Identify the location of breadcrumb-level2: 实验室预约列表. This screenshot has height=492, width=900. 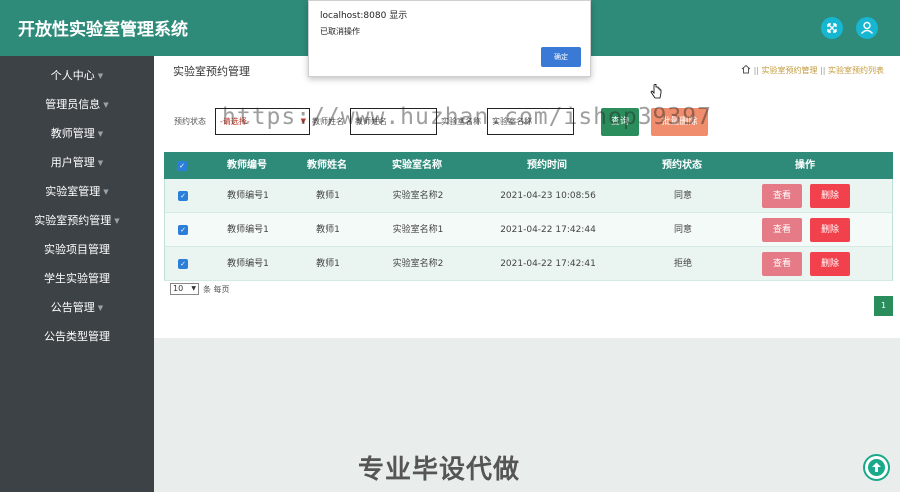
(856, 70).